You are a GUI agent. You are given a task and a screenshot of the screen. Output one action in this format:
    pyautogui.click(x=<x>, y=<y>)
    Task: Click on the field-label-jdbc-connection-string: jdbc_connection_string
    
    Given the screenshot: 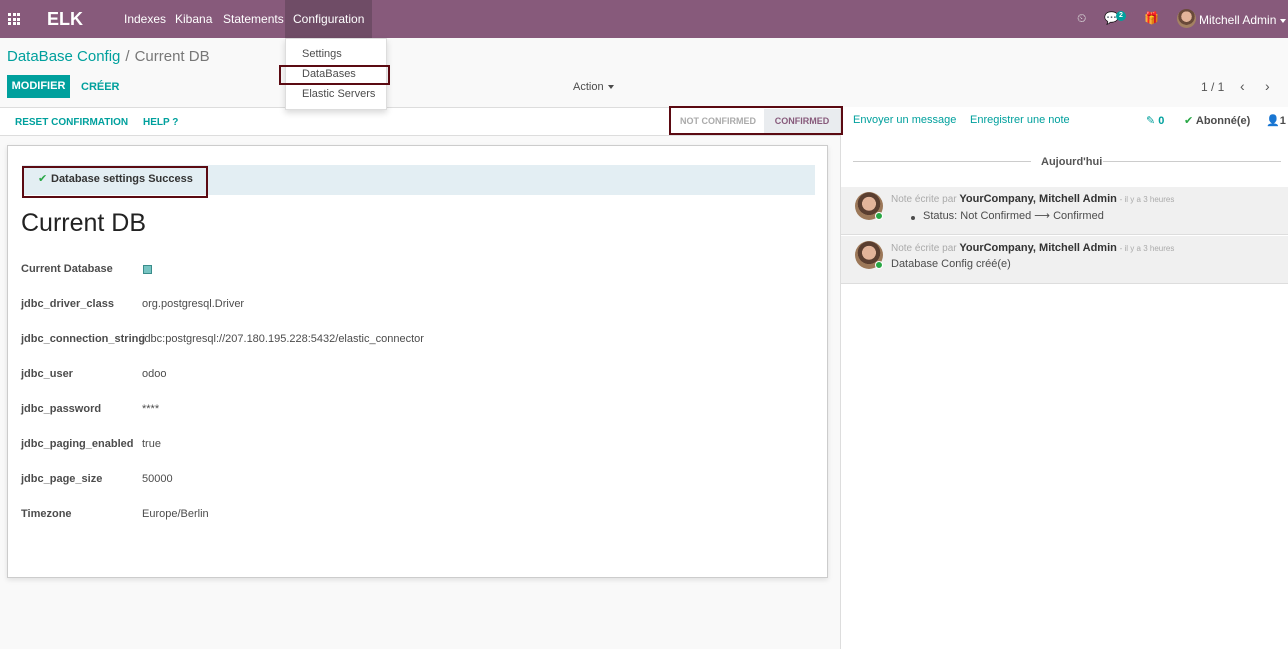 What is the action you would take?
    pyautogui.click(x=83, y=339)
    